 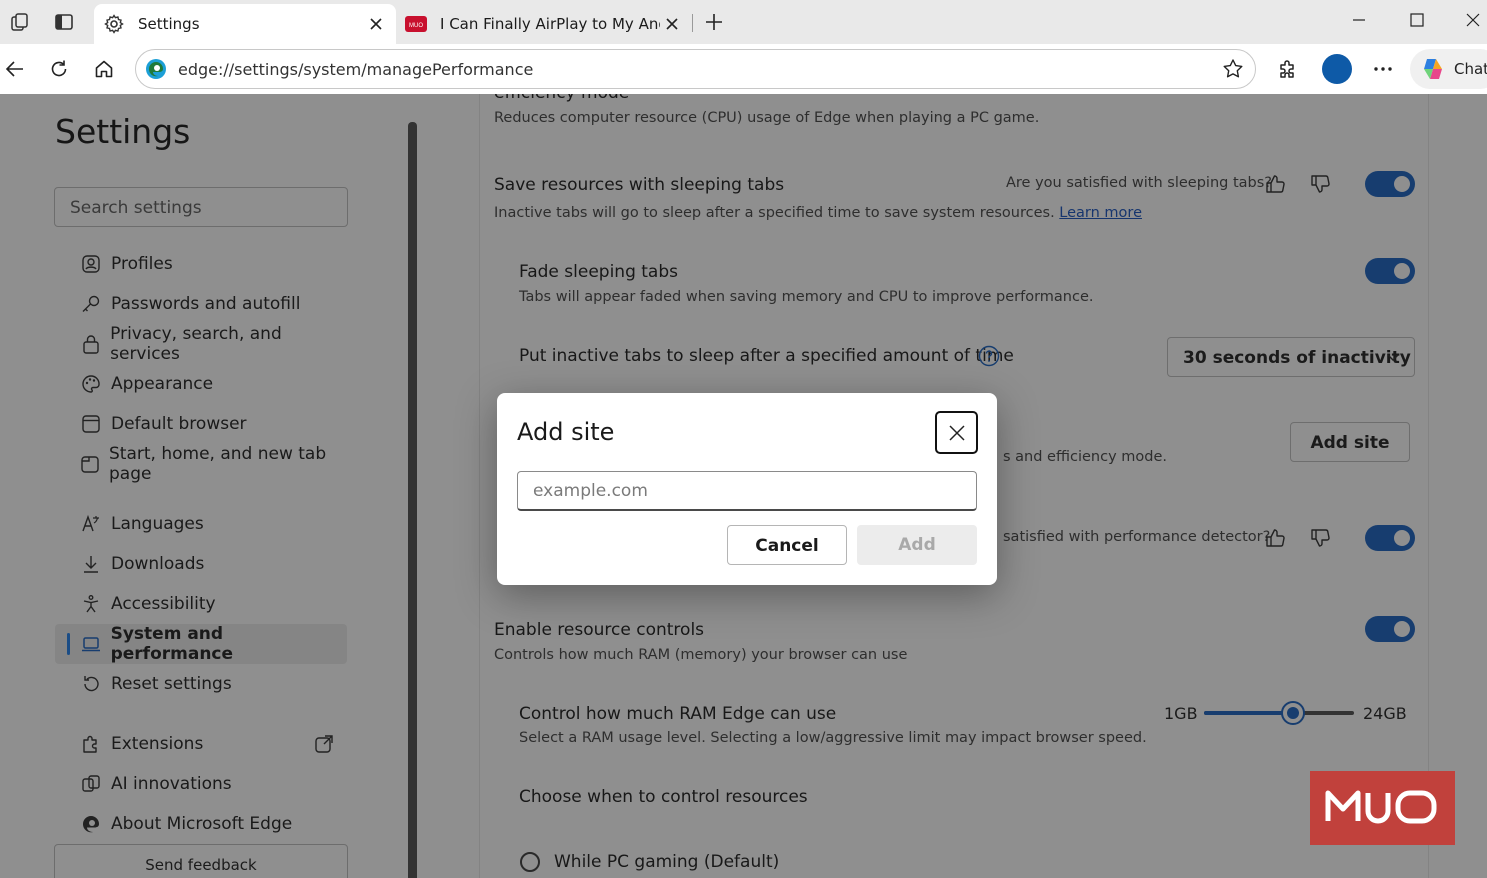 I want to click on dropdown-value: 30 seconds of inactivity, so click(x=1297, y=358).